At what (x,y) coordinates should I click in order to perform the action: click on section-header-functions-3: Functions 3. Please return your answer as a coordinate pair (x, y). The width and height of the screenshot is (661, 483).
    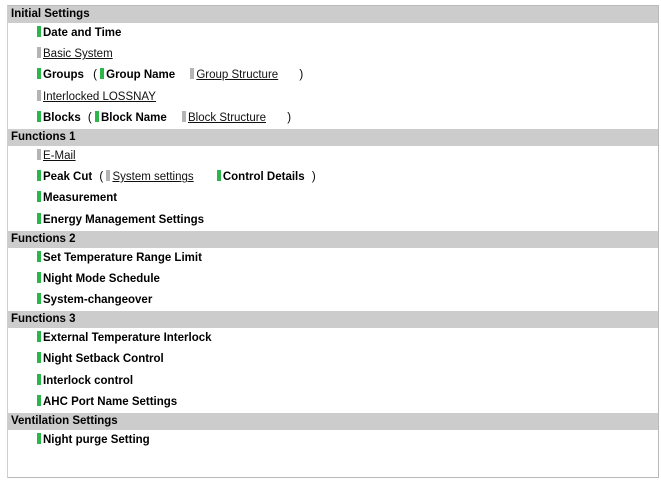
    Looking at the image, I should click on (333, 320).